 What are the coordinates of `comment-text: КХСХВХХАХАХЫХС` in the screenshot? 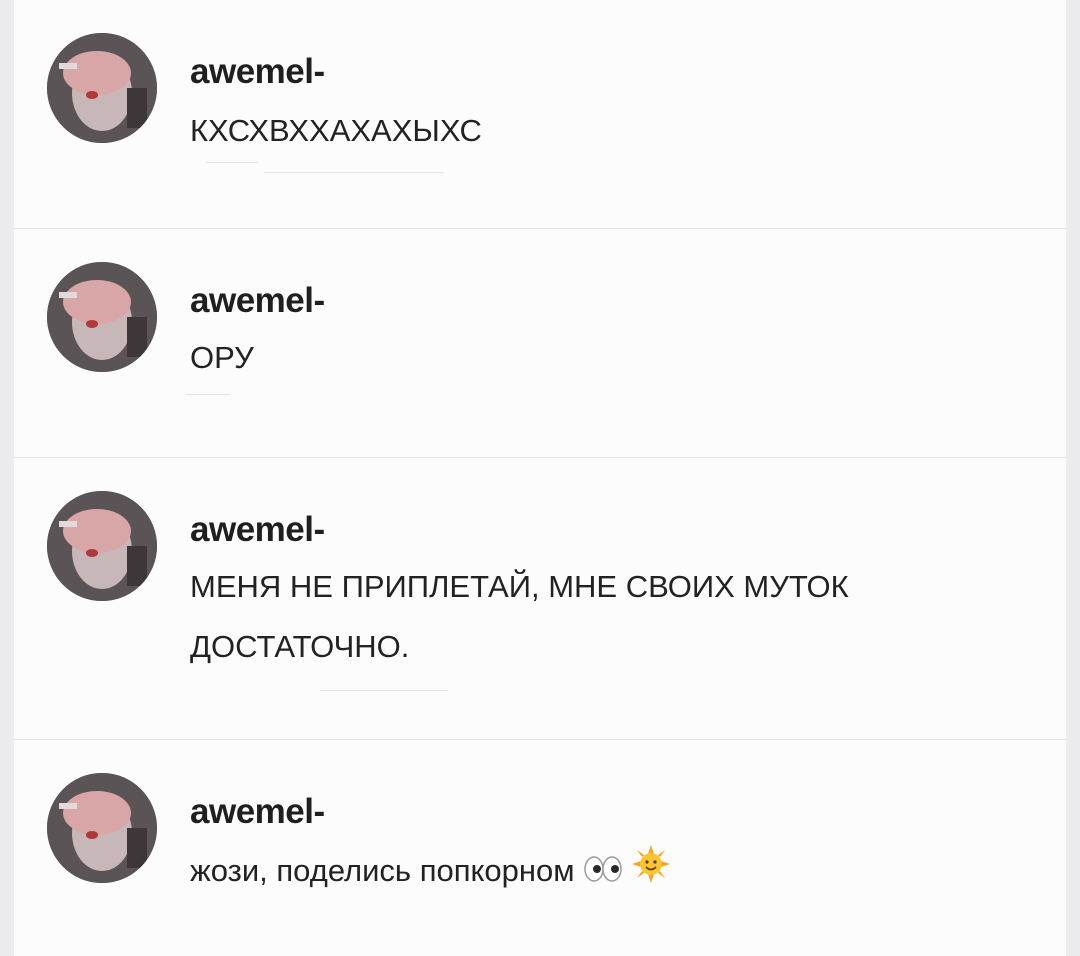 It's located at (336, 130).